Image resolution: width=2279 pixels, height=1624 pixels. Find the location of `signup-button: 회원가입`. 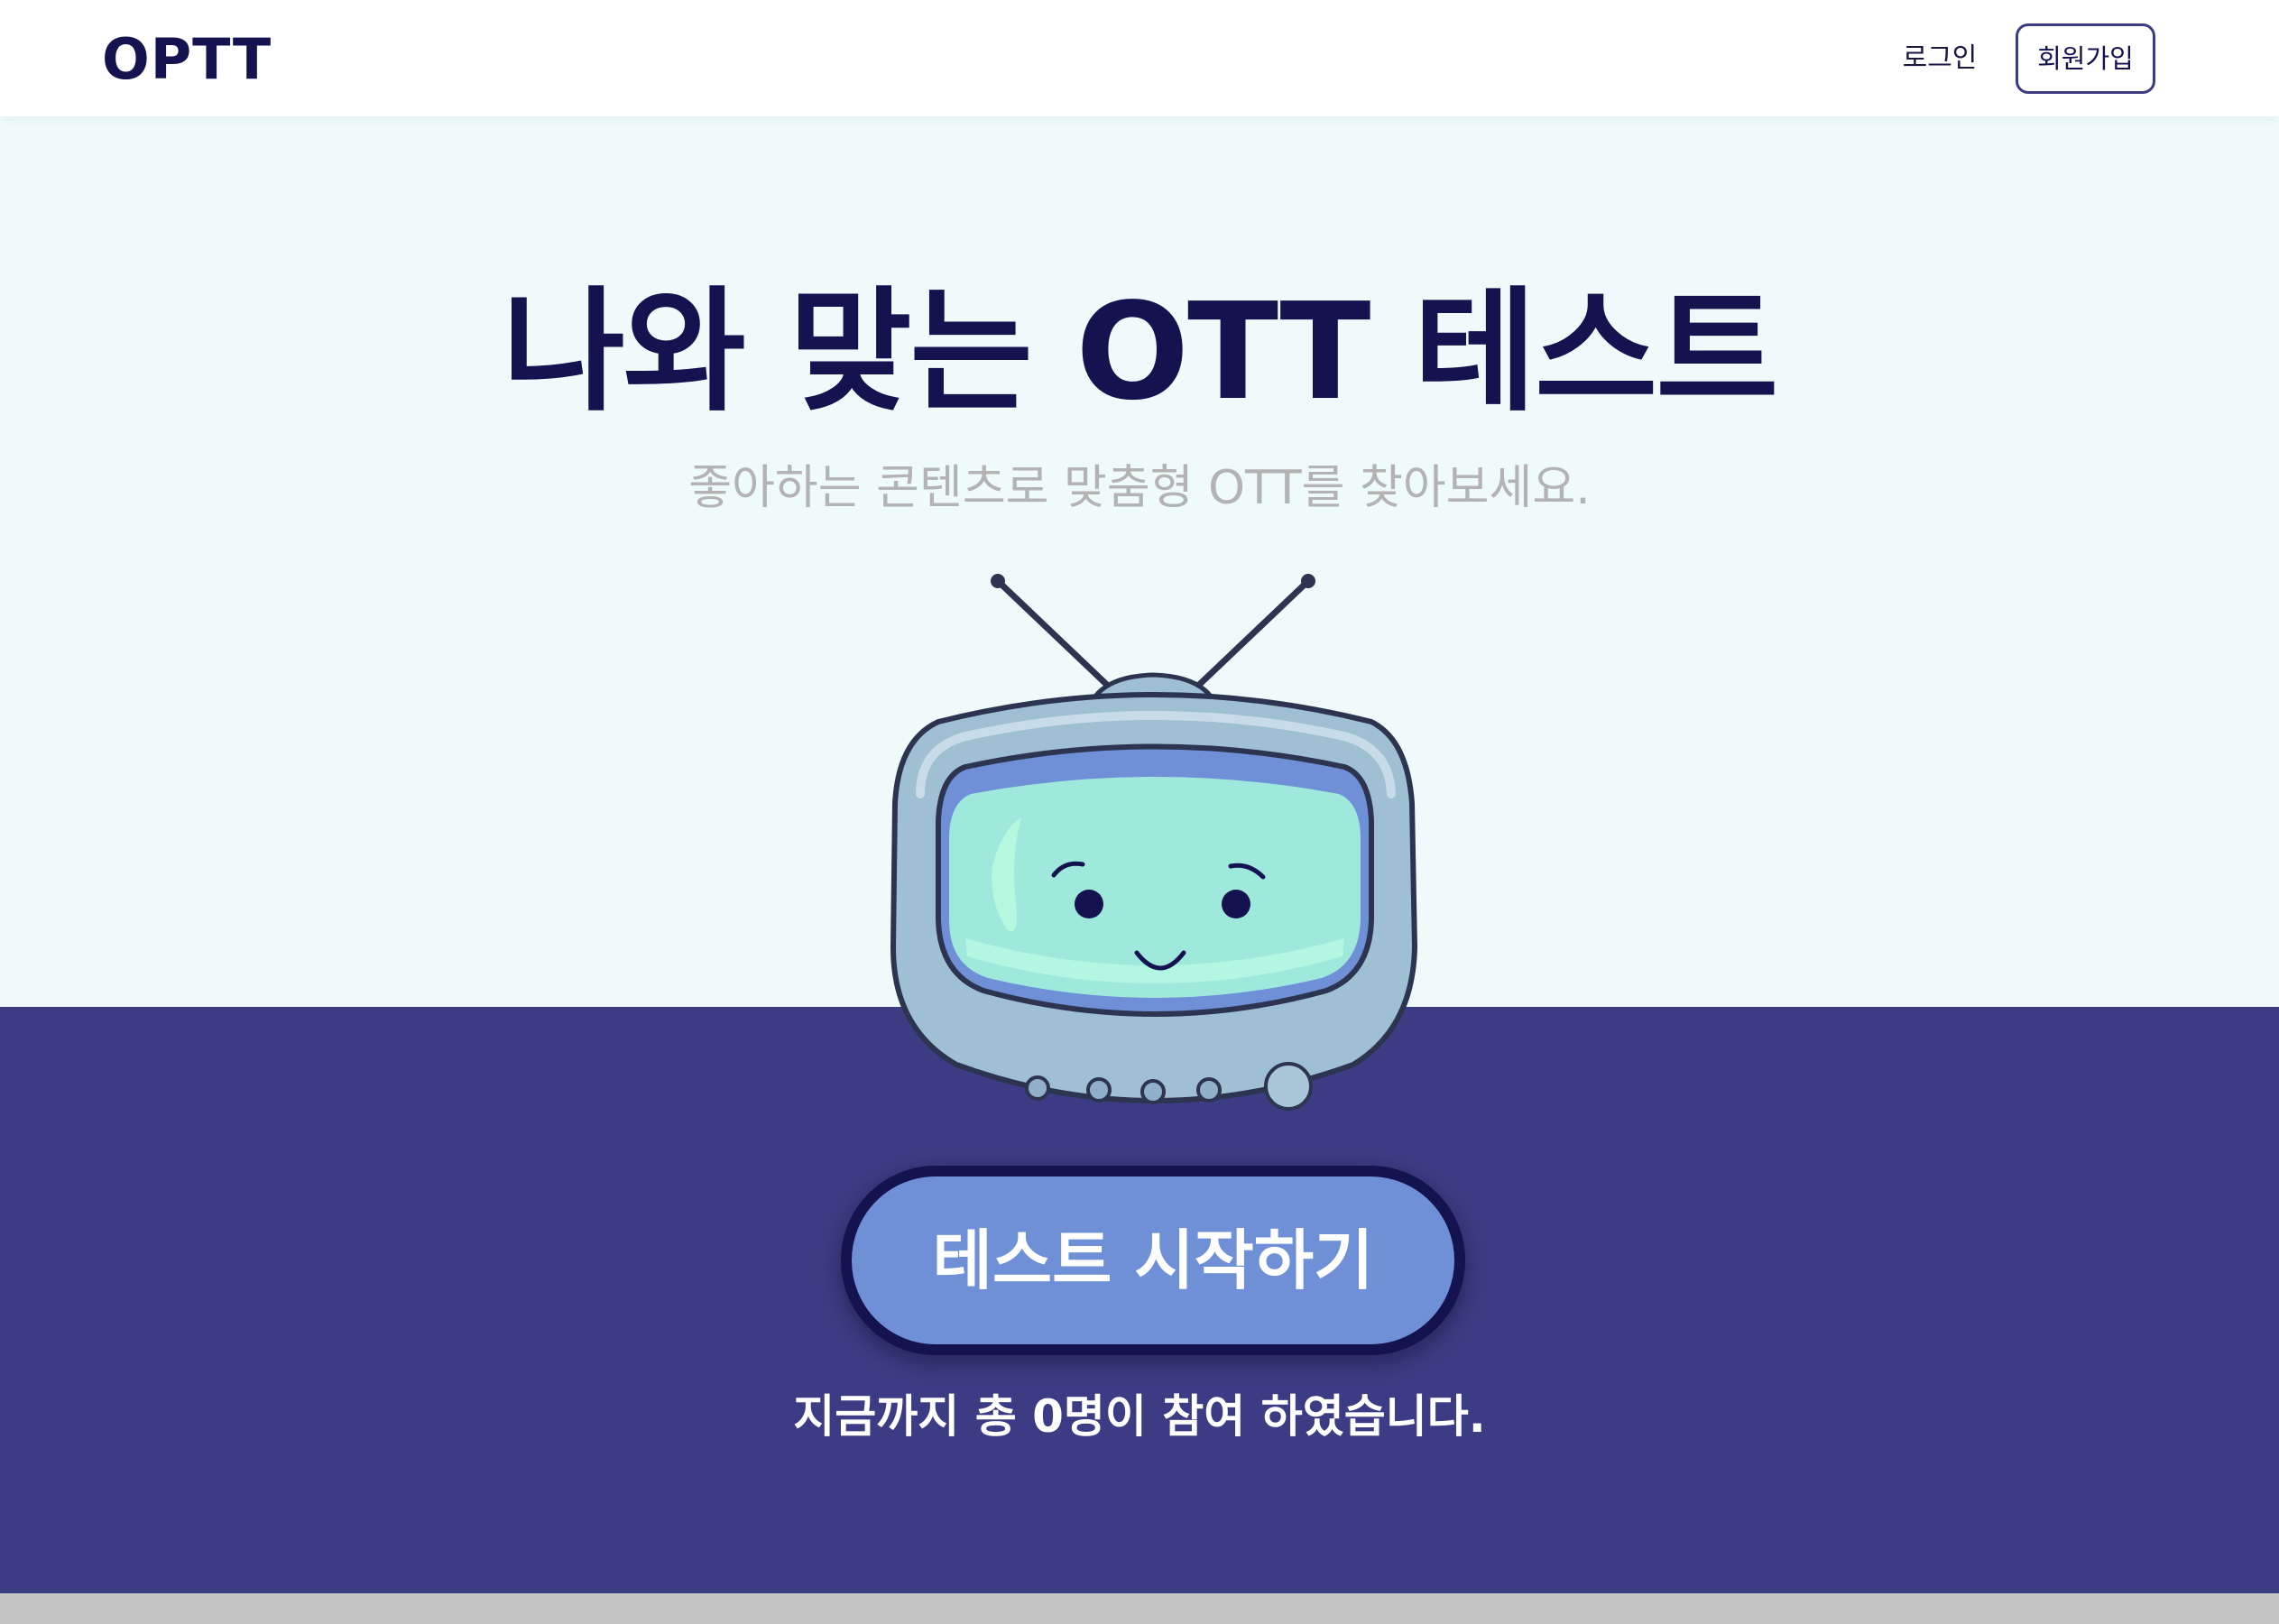

signup-button: 회원가입 is located at coordinates (2086, 58).